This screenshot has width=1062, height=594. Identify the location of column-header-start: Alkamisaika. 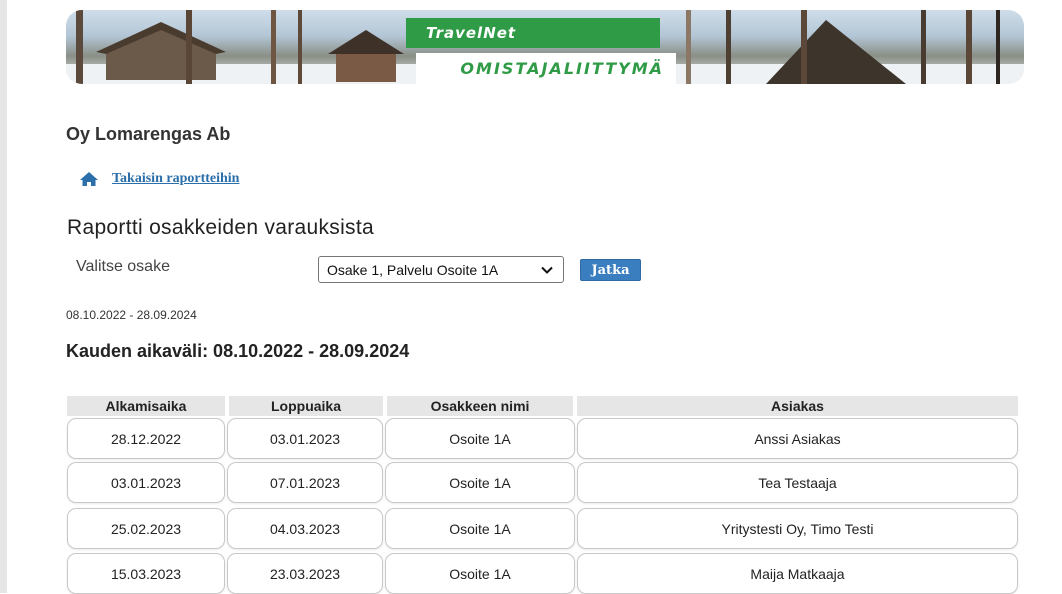
(146, 406).